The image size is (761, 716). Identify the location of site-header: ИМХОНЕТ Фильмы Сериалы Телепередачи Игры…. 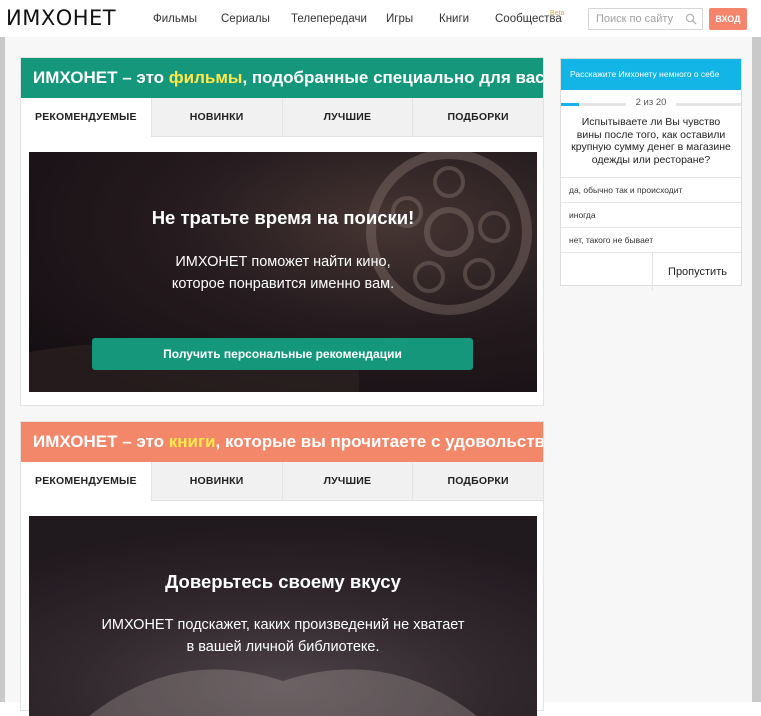
(380, 18).